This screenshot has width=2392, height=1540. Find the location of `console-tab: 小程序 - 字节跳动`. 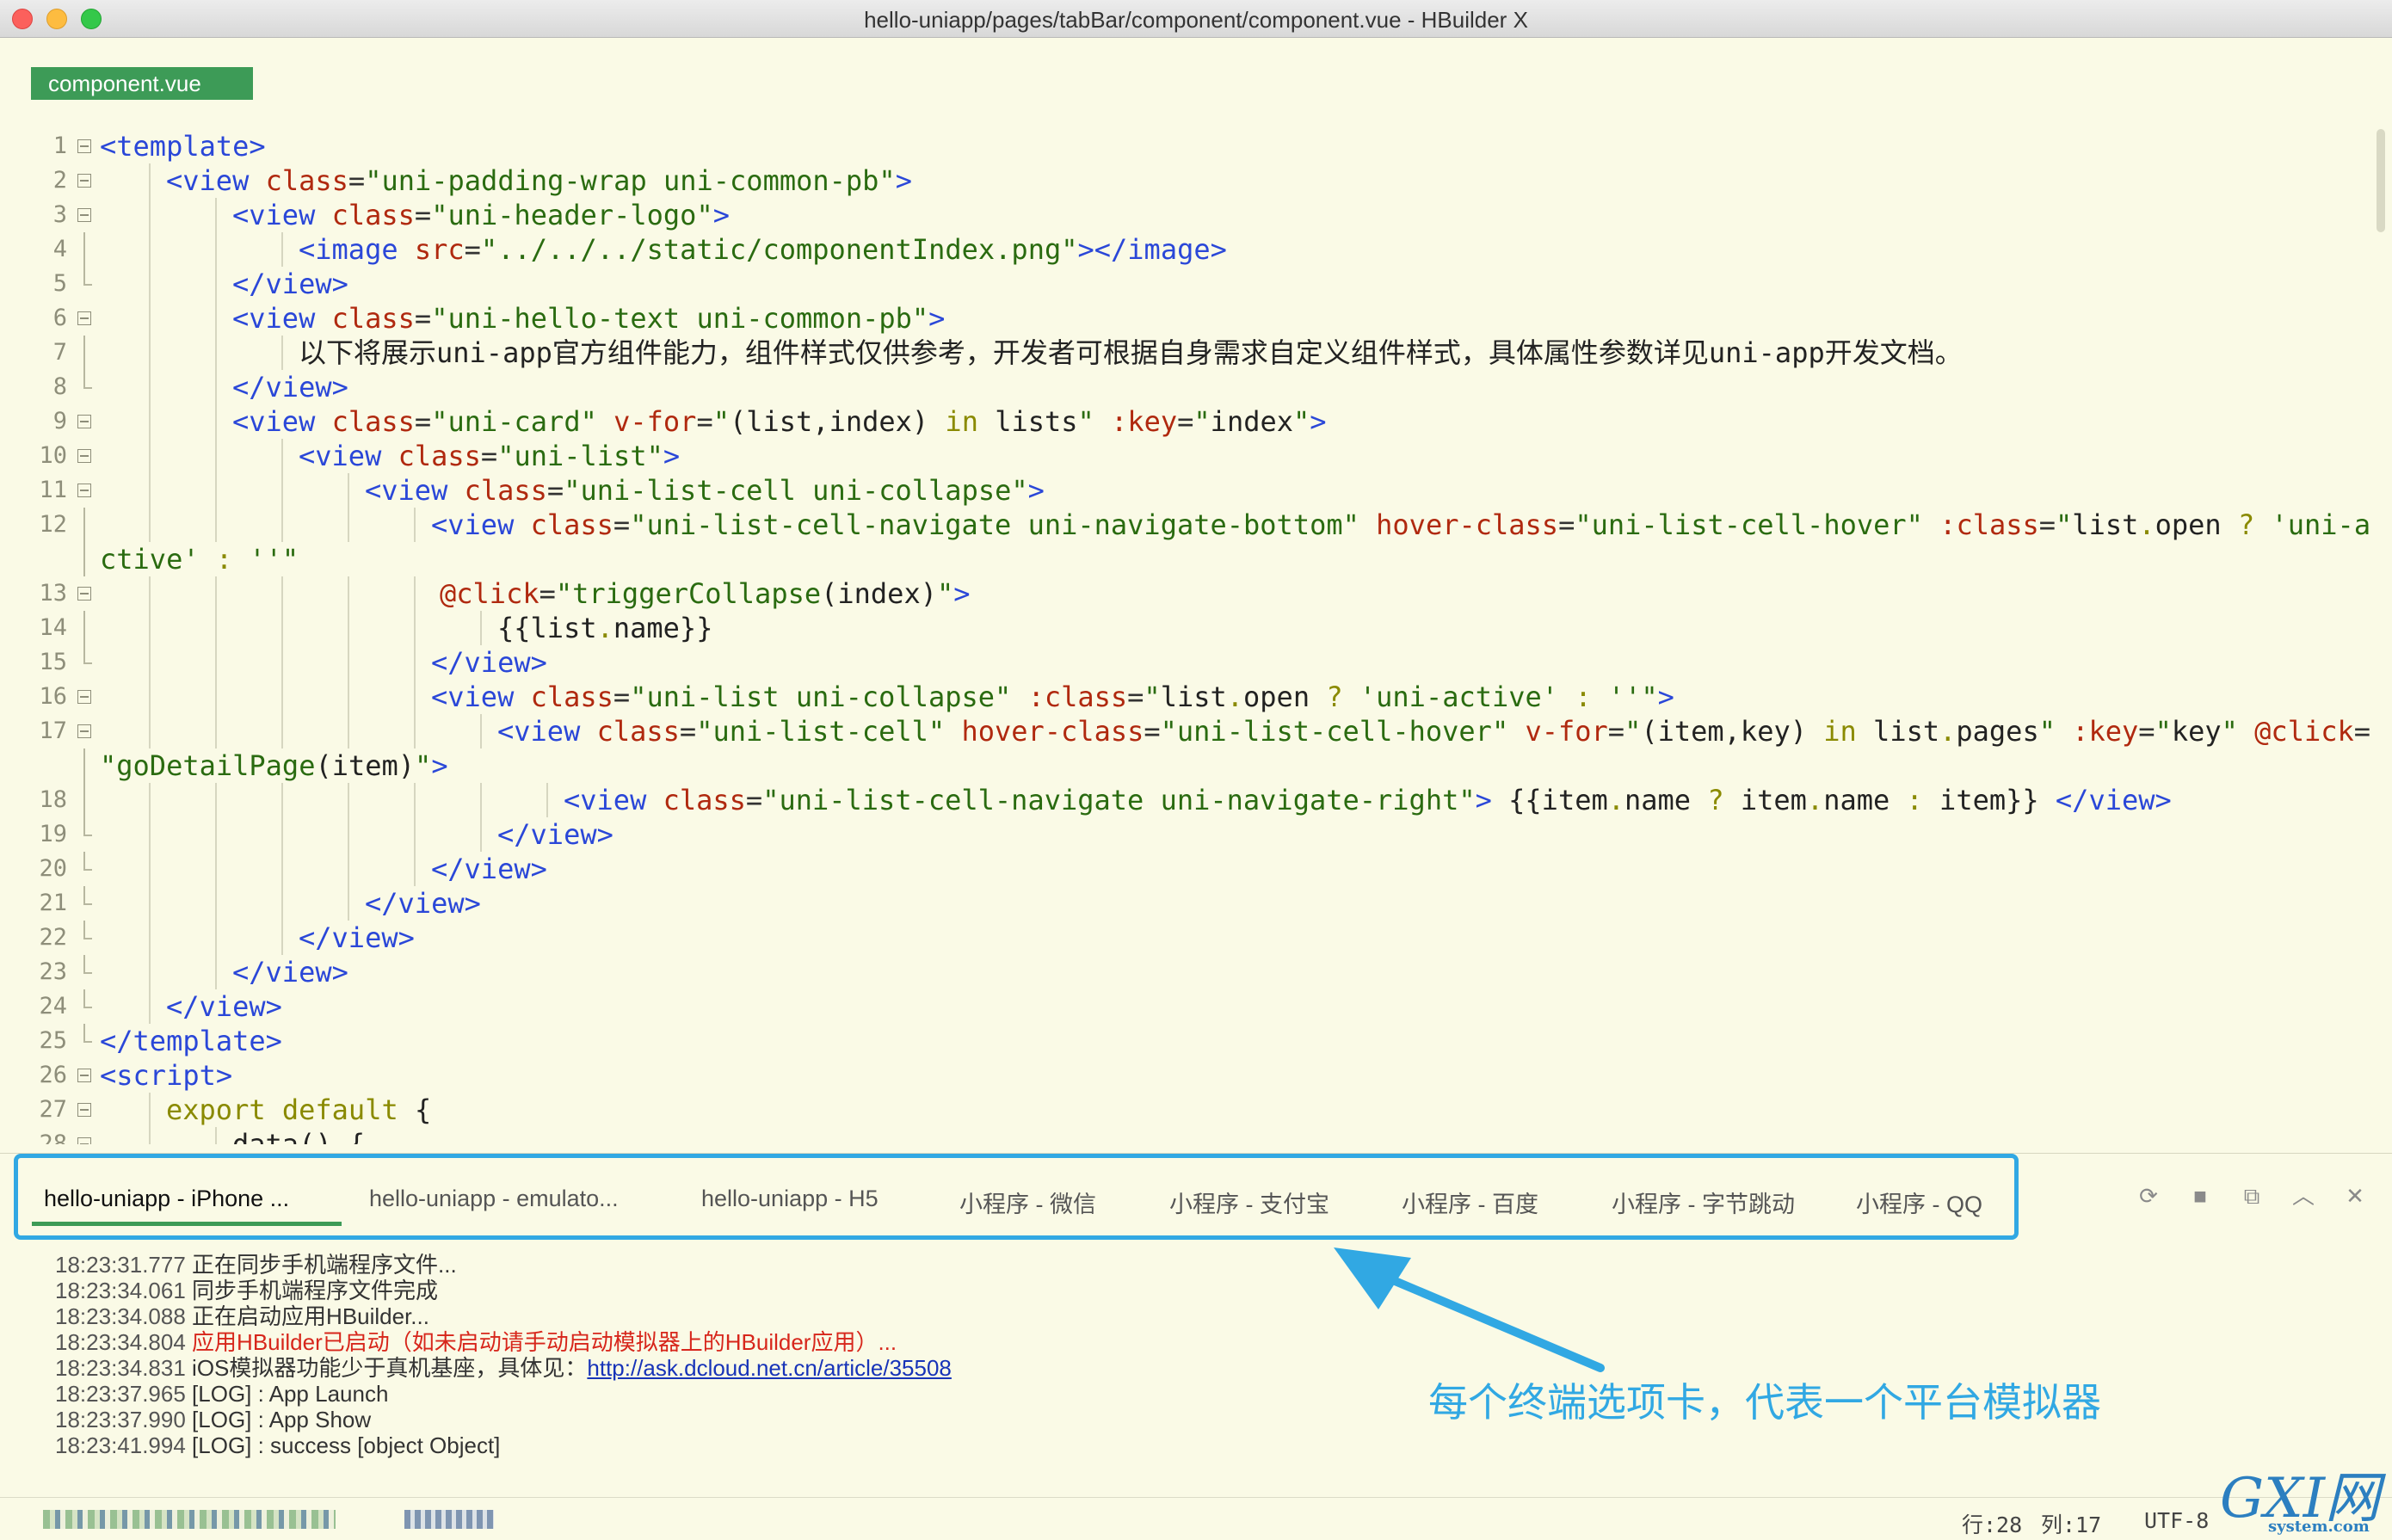

console-tab: 小程序 - 字节跳动 is located at coordinates (1703, 1202).